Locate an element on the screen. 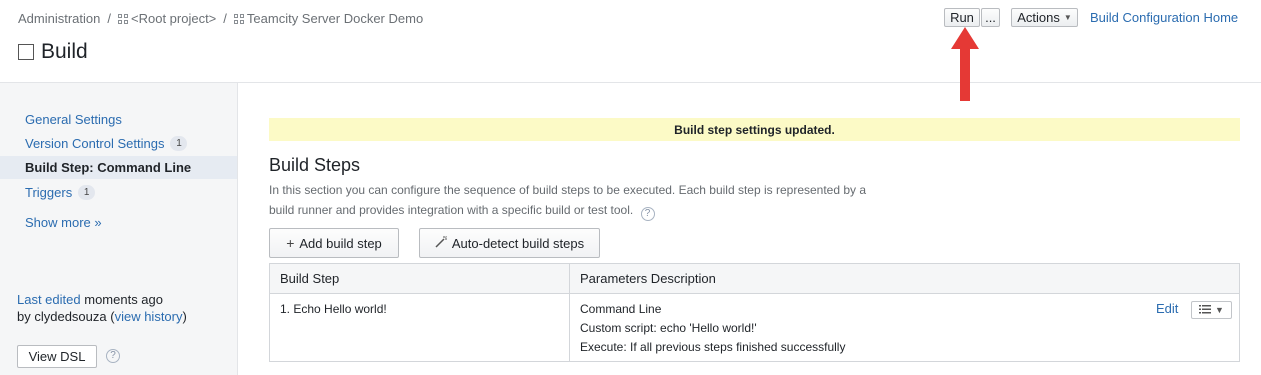 Image resolution: width=1261 pixels, height=375 pixels. sidebar-item-general-settings: General Settings is located at coordinates (73, 119).